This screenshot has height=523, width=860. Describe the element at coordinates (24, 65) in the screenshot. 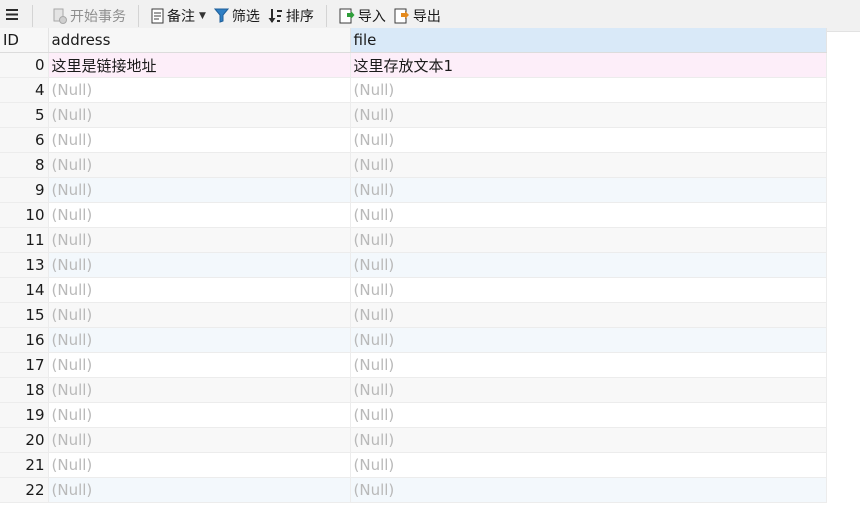

I see `cell-id: 0` at that location.